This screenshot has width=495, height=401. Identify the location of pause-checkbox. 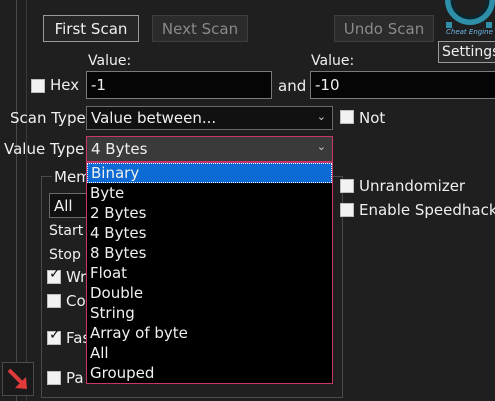
(54, 378).